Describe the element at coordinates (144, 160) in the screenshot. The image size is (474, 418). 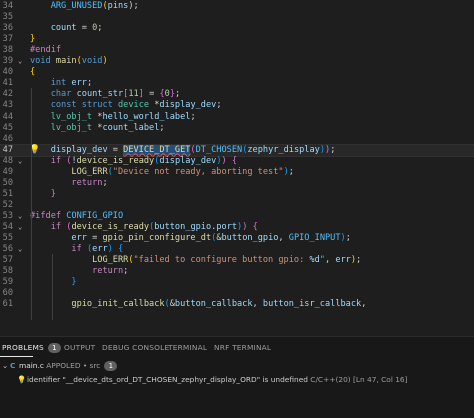
I see `code-text: if (!device_is_ready(display_dev)) {` at that location.